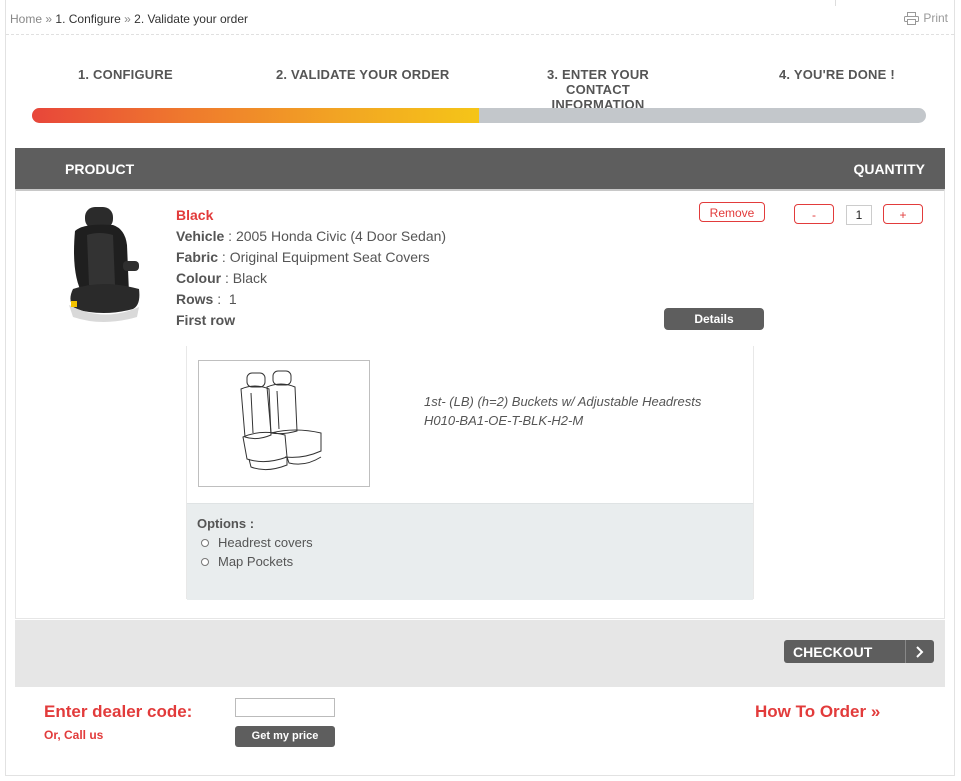 The image size is (961, 781). What do you see at coordinates (100, 169) in the screenshot?
I see `product-column-header: PRODUCT` at bounding box center [100, 169].